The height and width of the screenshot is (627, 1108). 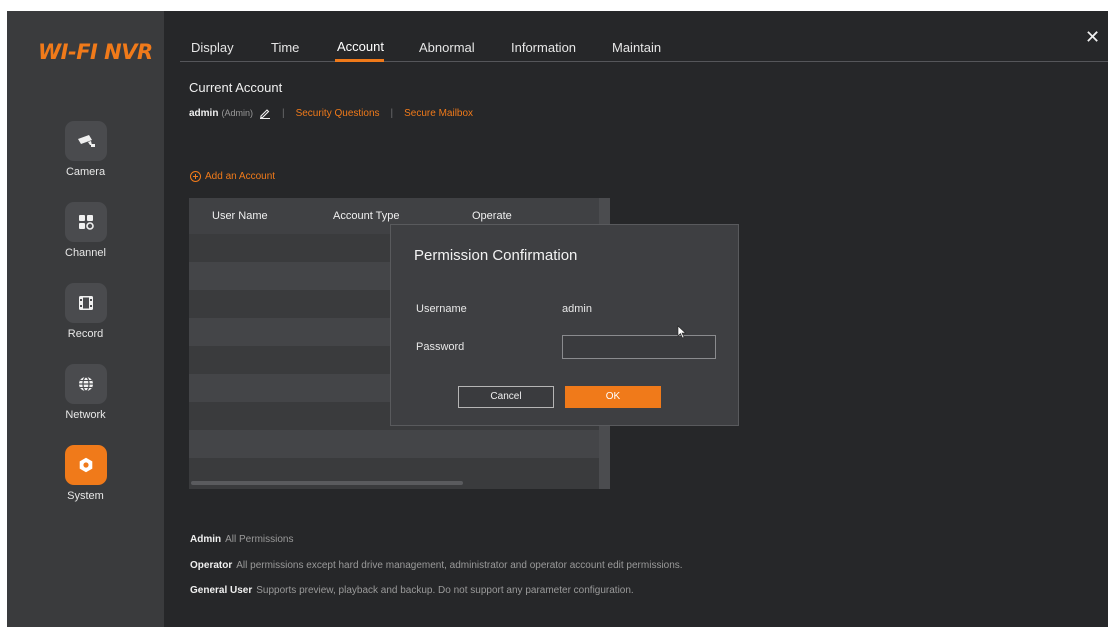 What do you see at coordinates (360, 46) in the screenshot?
I see `tab-account: Account` at bounding box center [360, 46].